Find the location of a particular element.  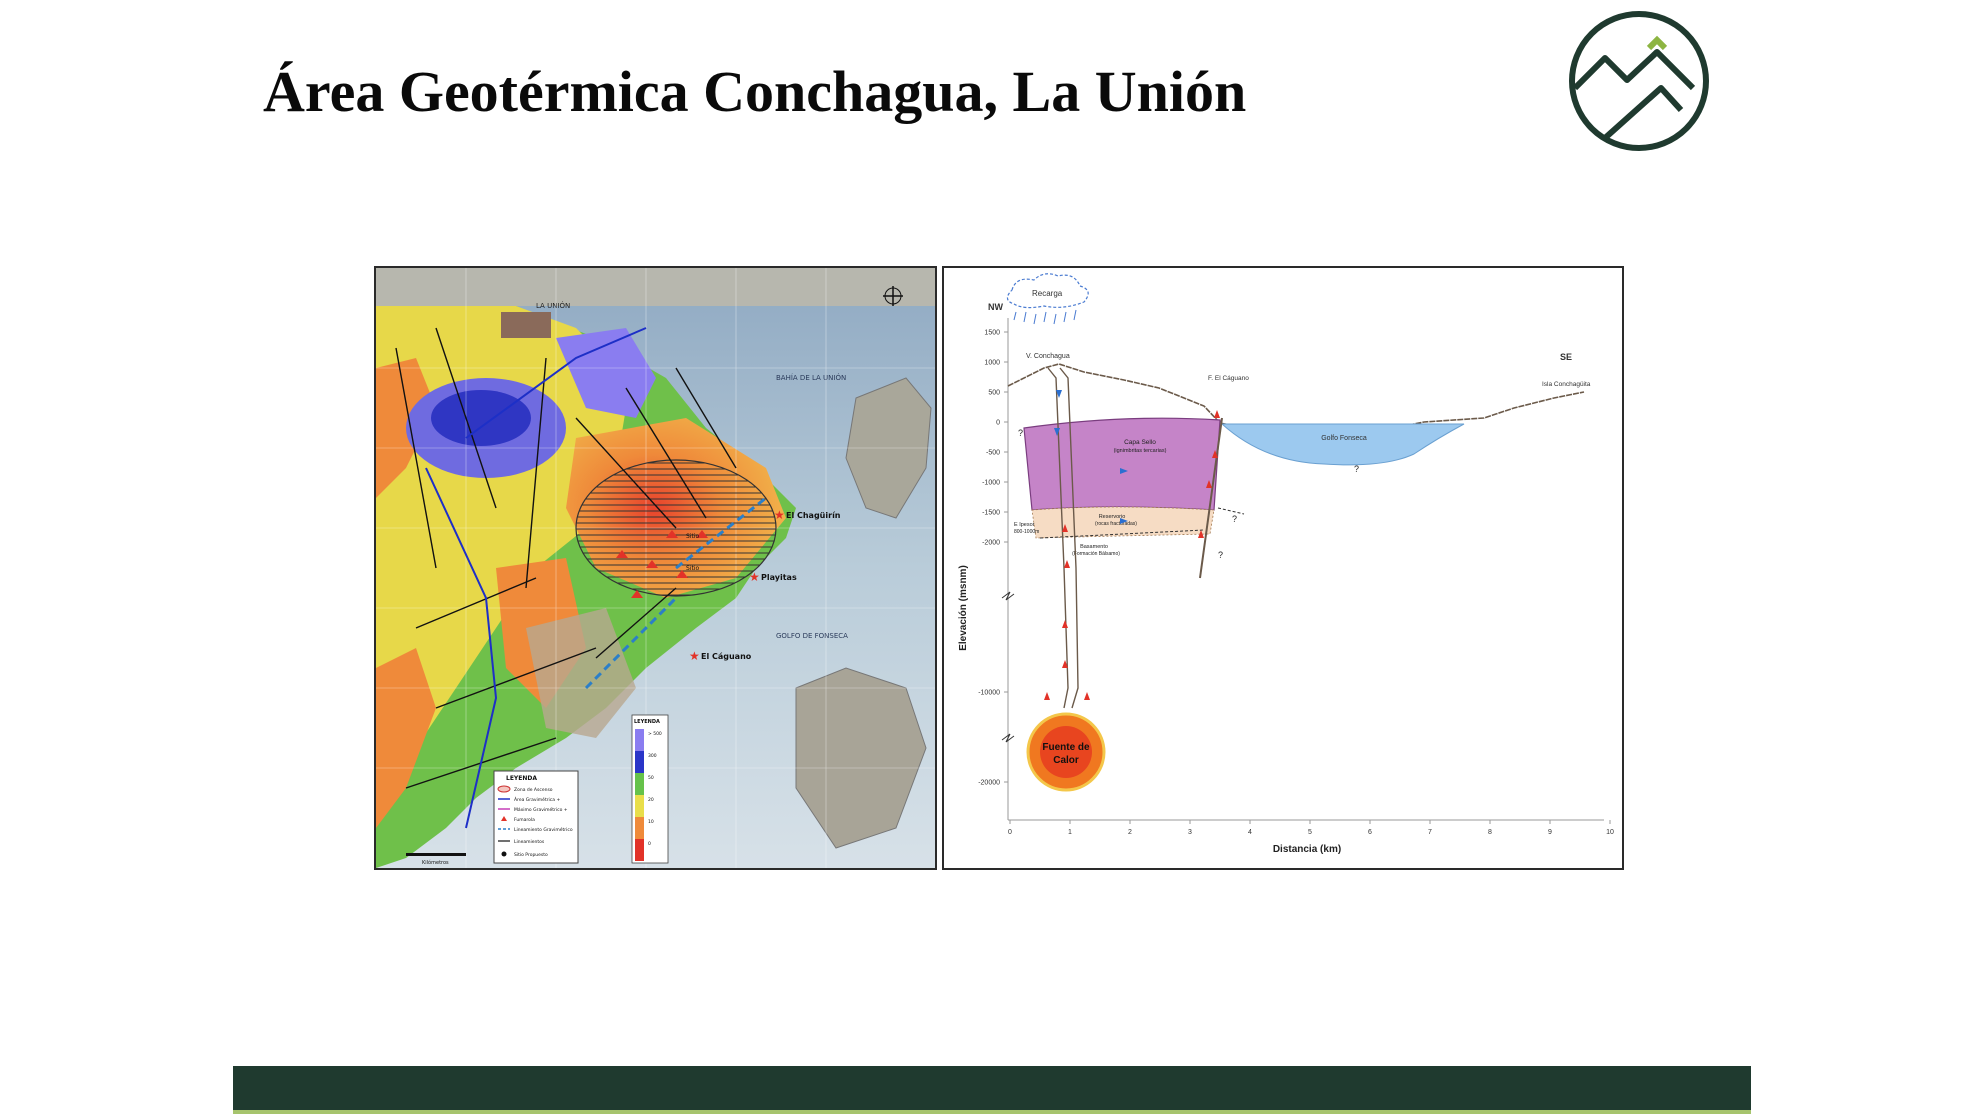

x-tick-label: 2 is located at coordinates (1130, 832).